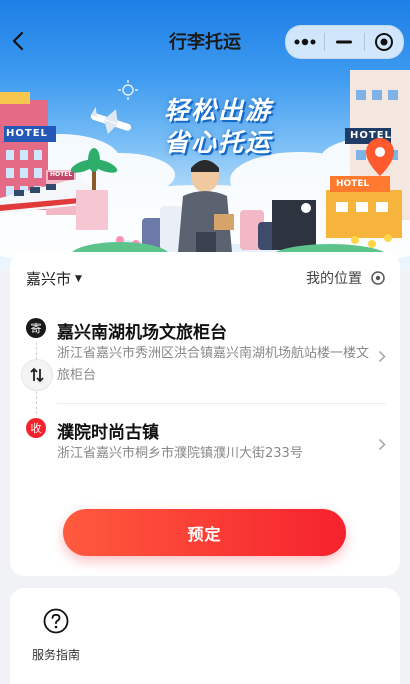 The width and height of the screenshot is (410, 684). What do you see at coordinates (204, 532) in the screenshot?
I see `book-button: 预定` at bounding box center [204, 532].